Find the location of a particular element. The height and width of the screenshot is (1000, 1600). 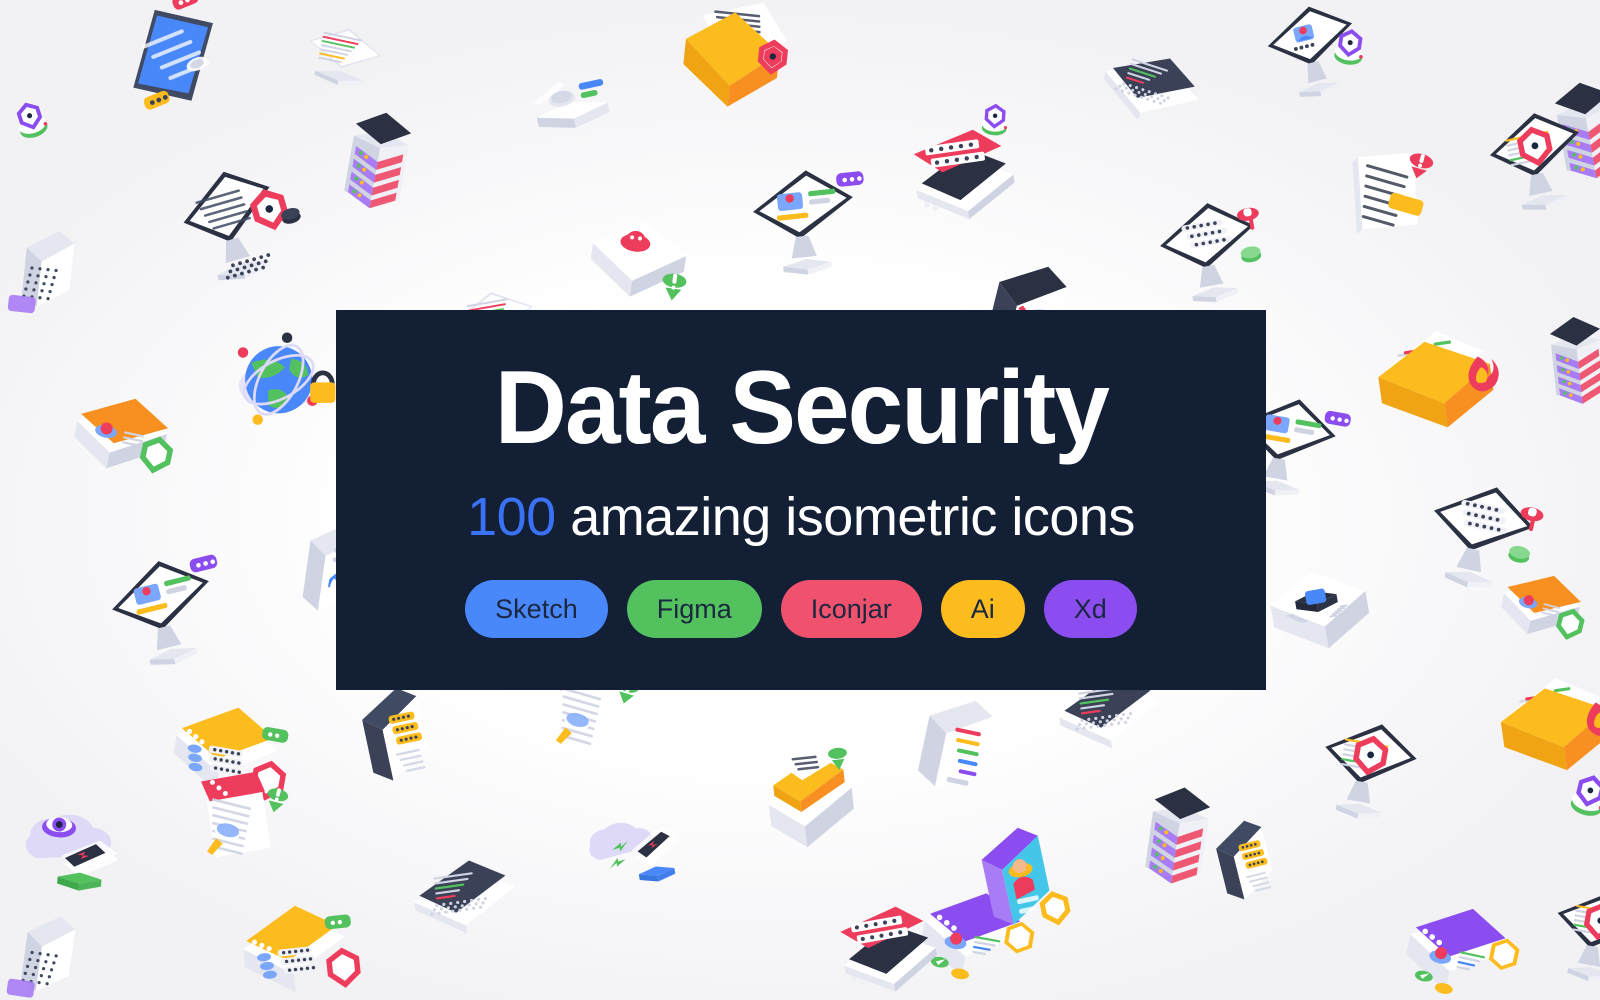

shield-small-icon is located at coordinates (30, 117).